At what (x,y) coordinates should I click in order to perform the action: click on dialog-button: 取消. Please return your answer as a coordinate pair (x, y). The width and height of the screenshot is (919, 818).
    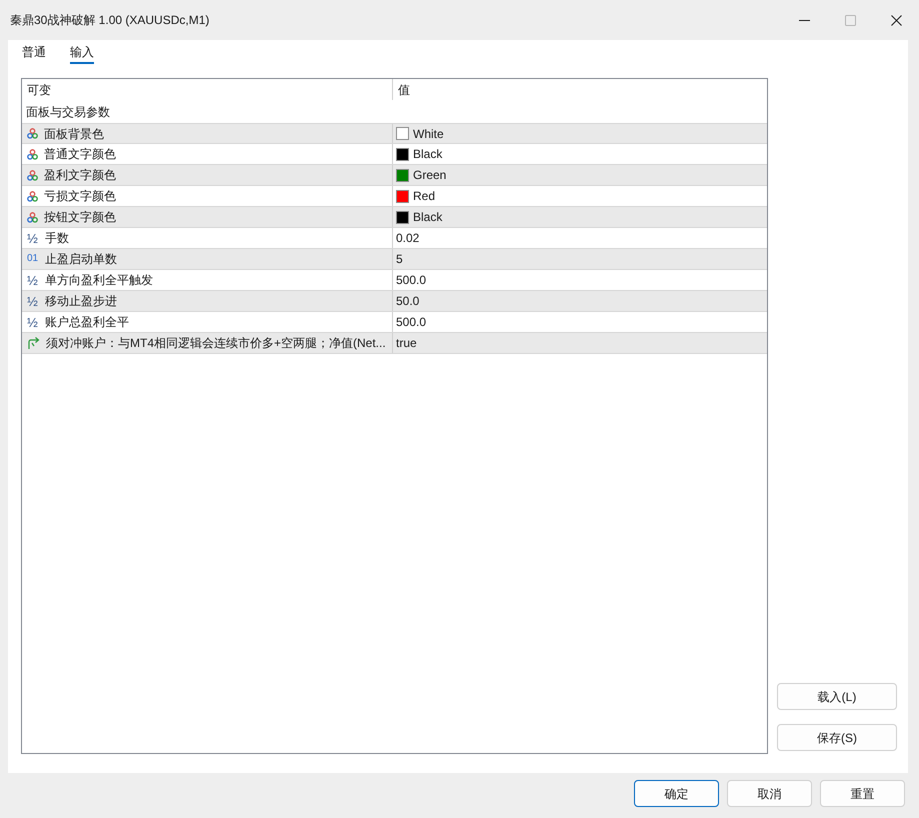
    Looking at the image, I should click on (769, 793).